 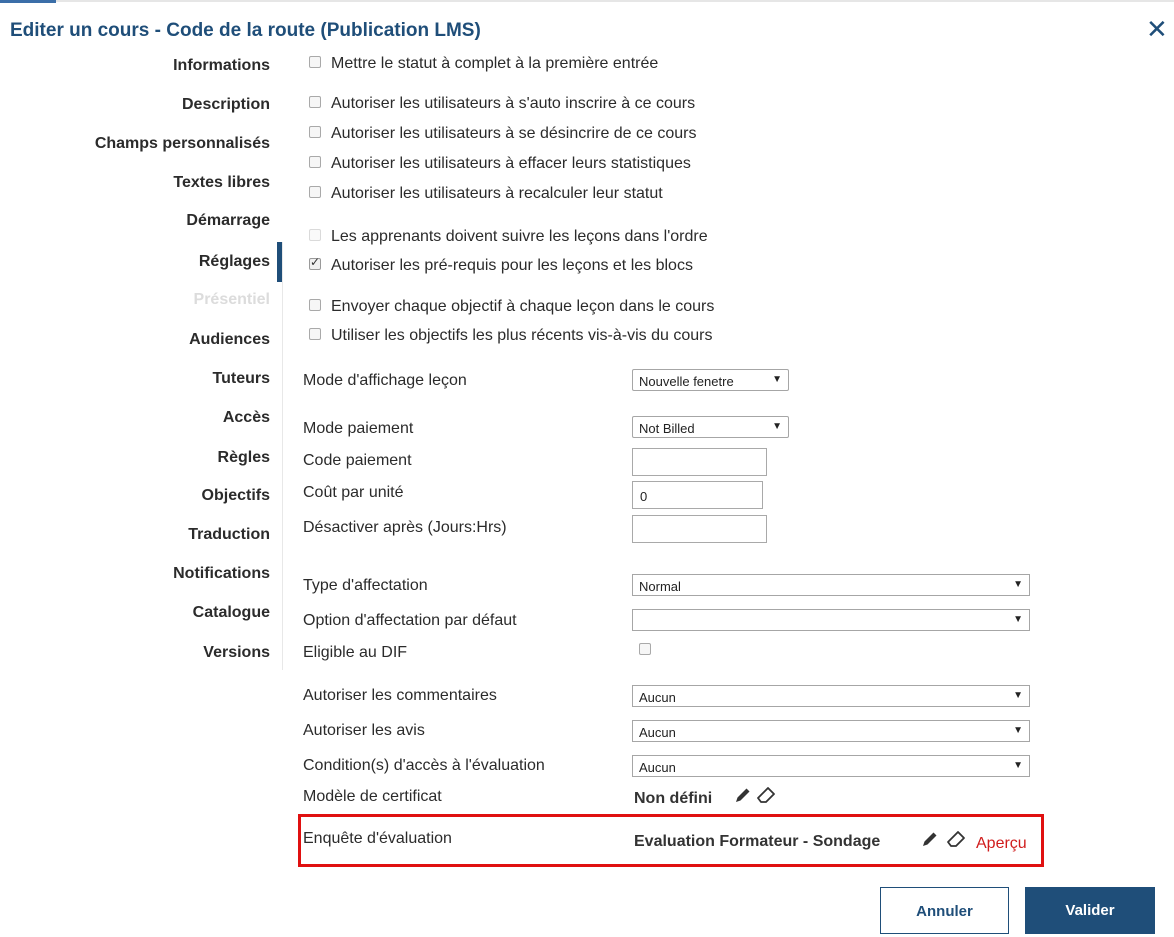 I want to click on top-accent, so click(x=28, y=1).